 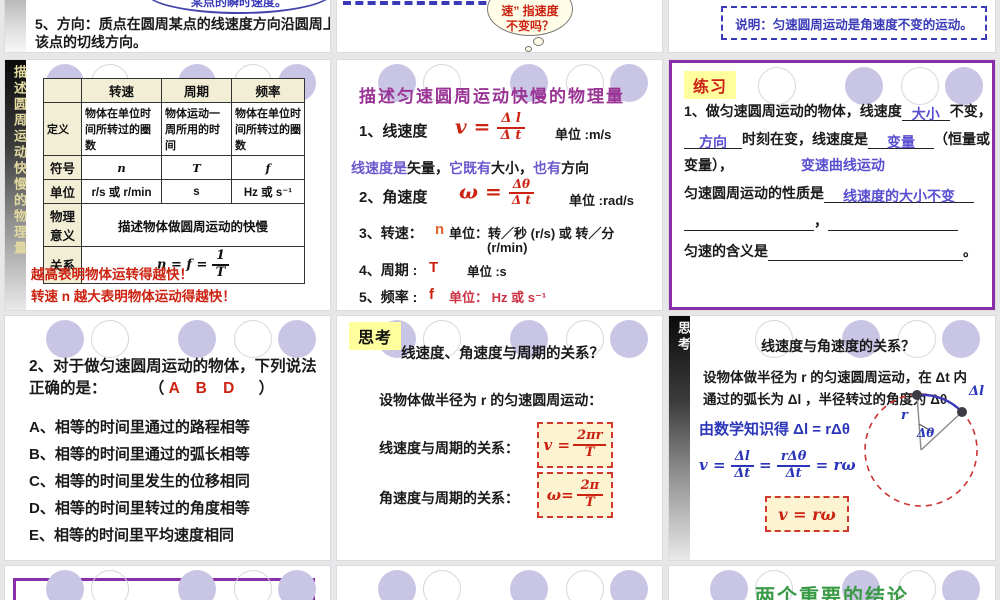 I want to click on item3-label: 3、转速：, so click(x=391, y=233).